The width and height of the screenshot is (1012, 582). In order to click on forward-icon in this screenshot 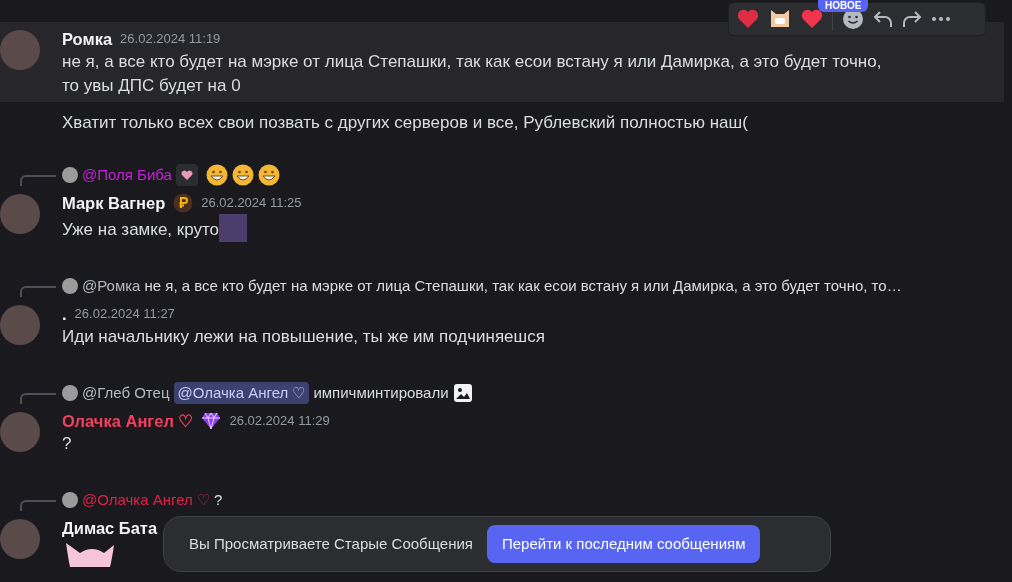, I will do `click(912, 19)`.